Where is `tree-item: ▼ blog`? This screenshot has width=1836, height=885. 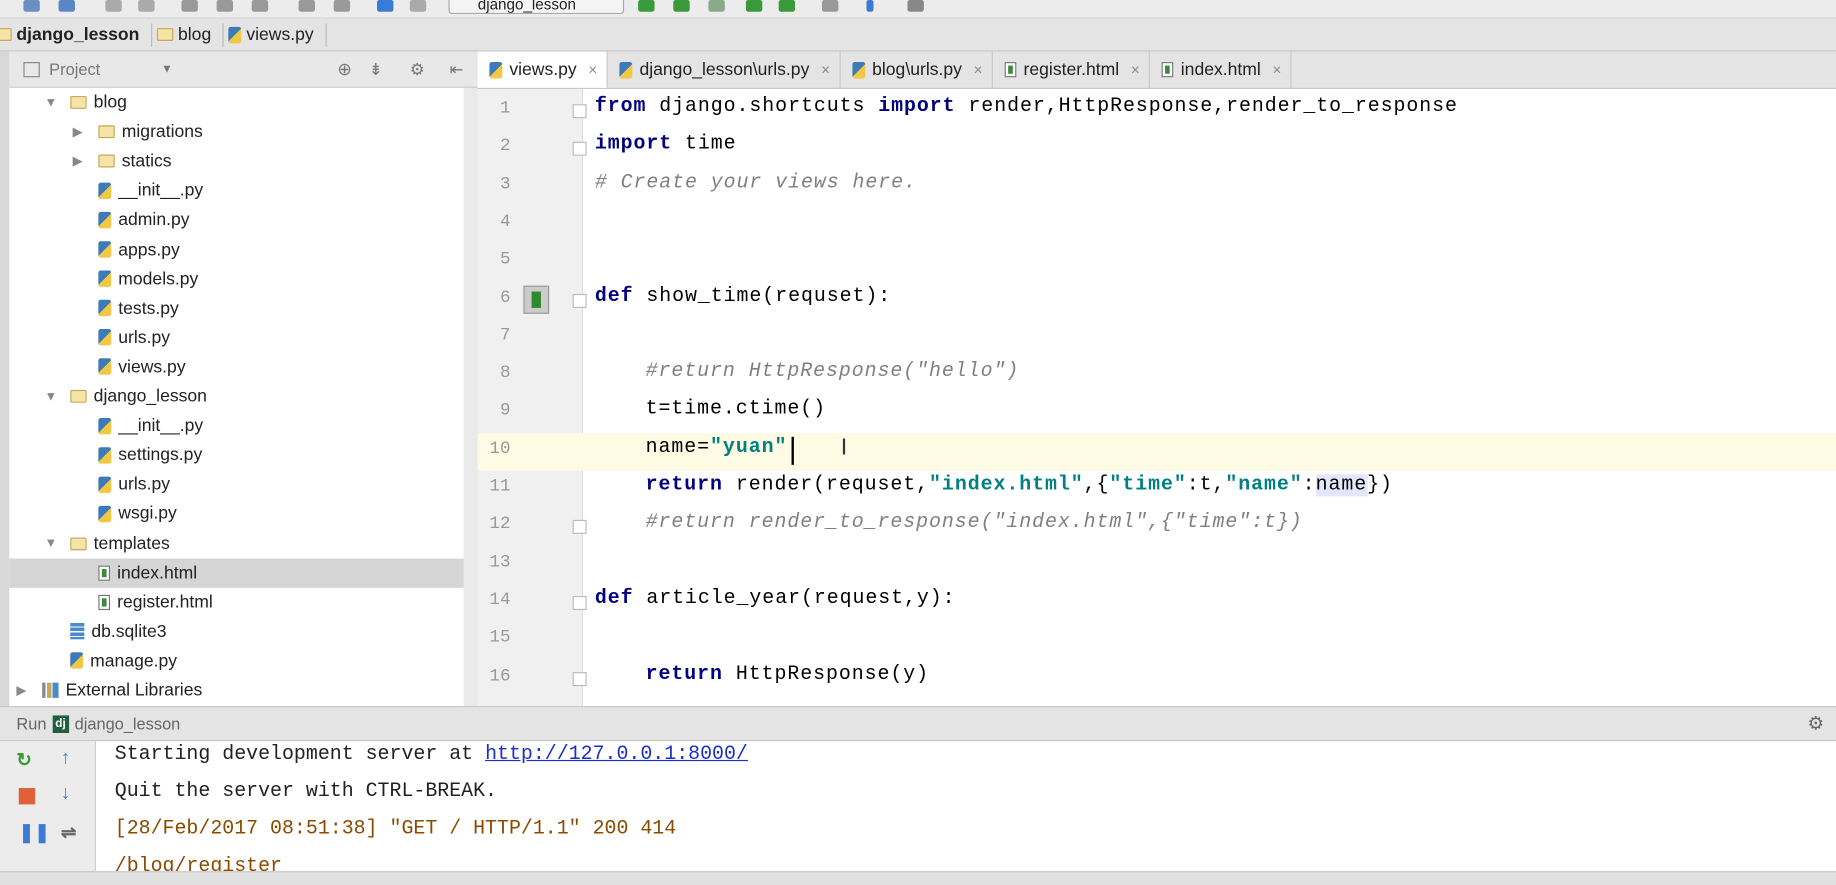
tree-item: ▼ blog is located at coordinates (236, 102).